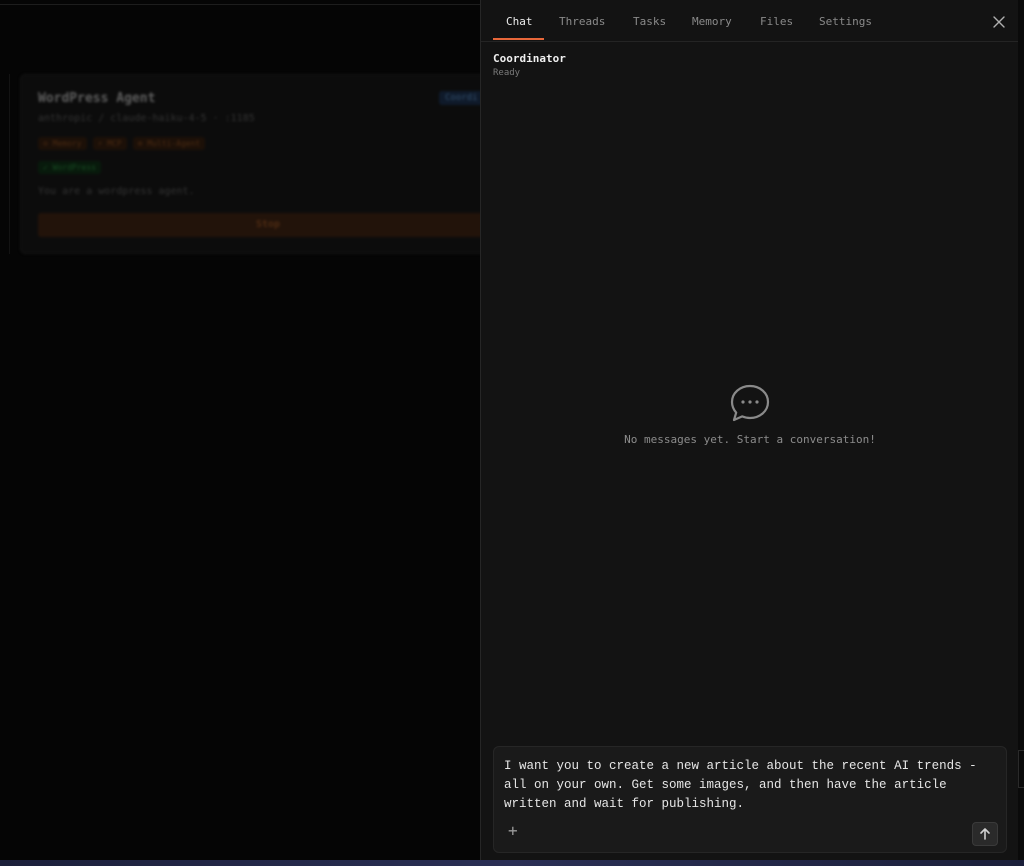 Image resolution: width=1024 pixels, height=866 pixels. I want to click on tab-threads: Threads, so click(582, 21).